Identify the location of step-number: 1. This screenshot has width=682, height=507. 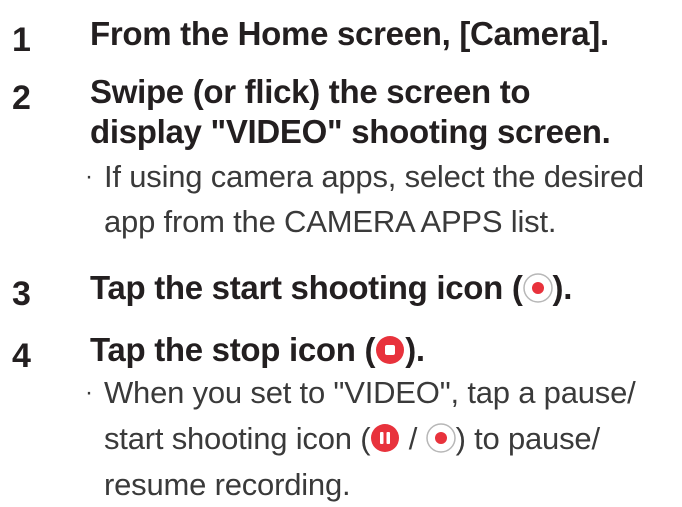
(21, 40).